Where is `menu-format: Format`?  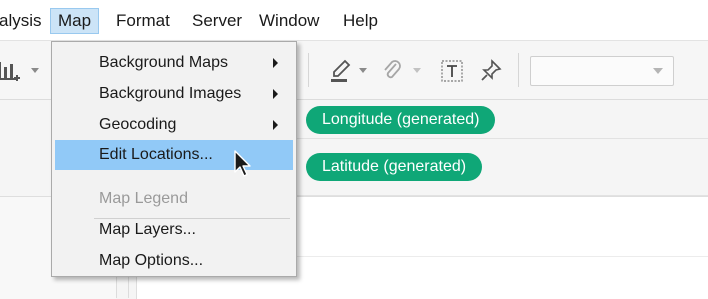
menu-format: Format is located at coordinates (143, 21).